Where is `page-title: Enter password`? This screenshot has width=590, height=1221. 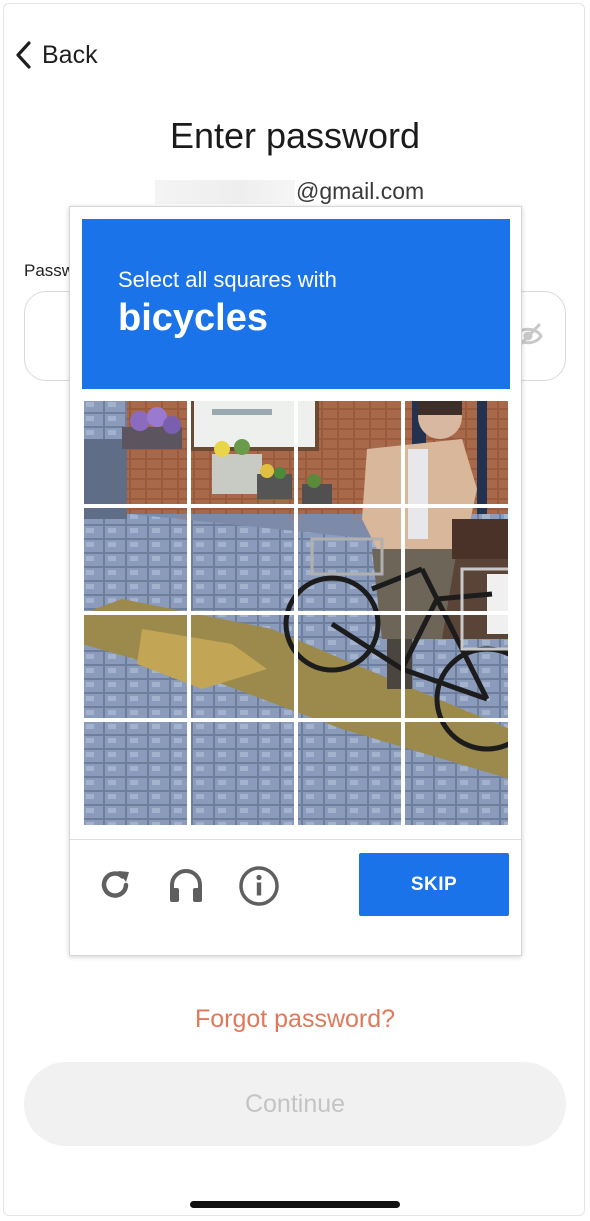 page-title: Enter password is located at coordinates (295, 135).